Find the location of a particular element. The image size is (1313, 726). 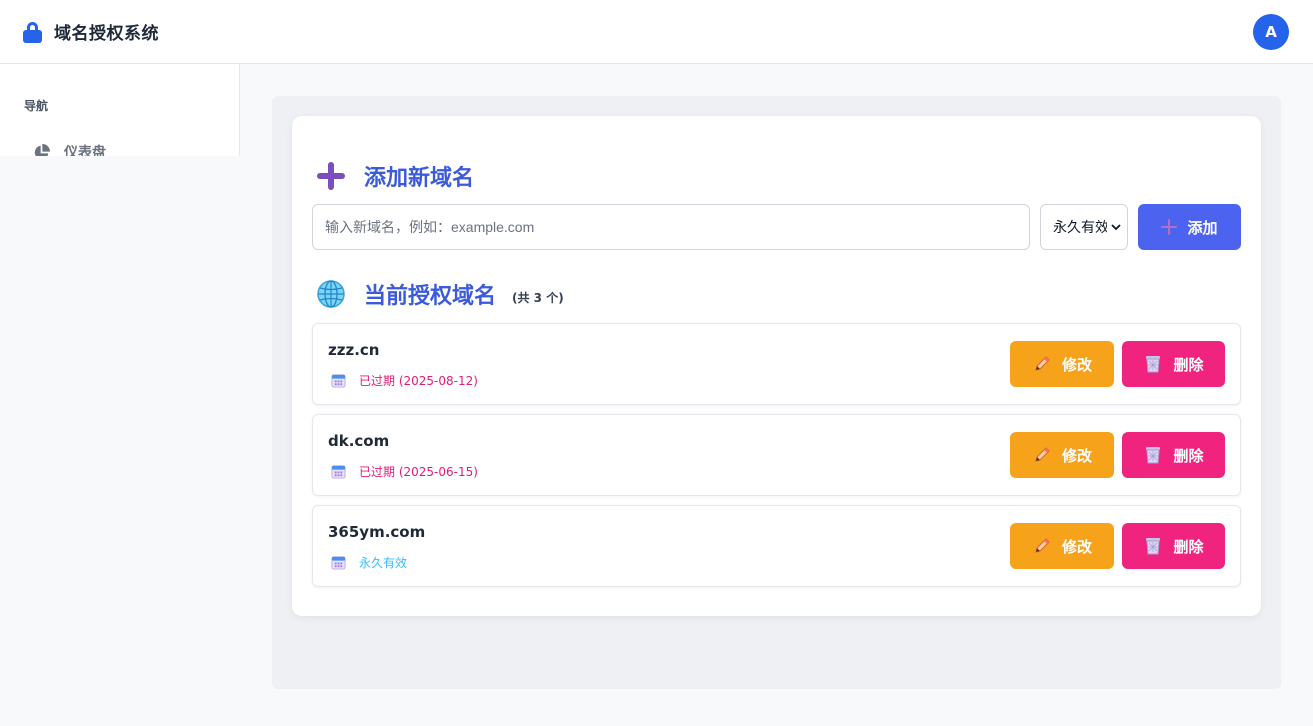

domain-status: 永久有效 is located at coordinates (369, 562).